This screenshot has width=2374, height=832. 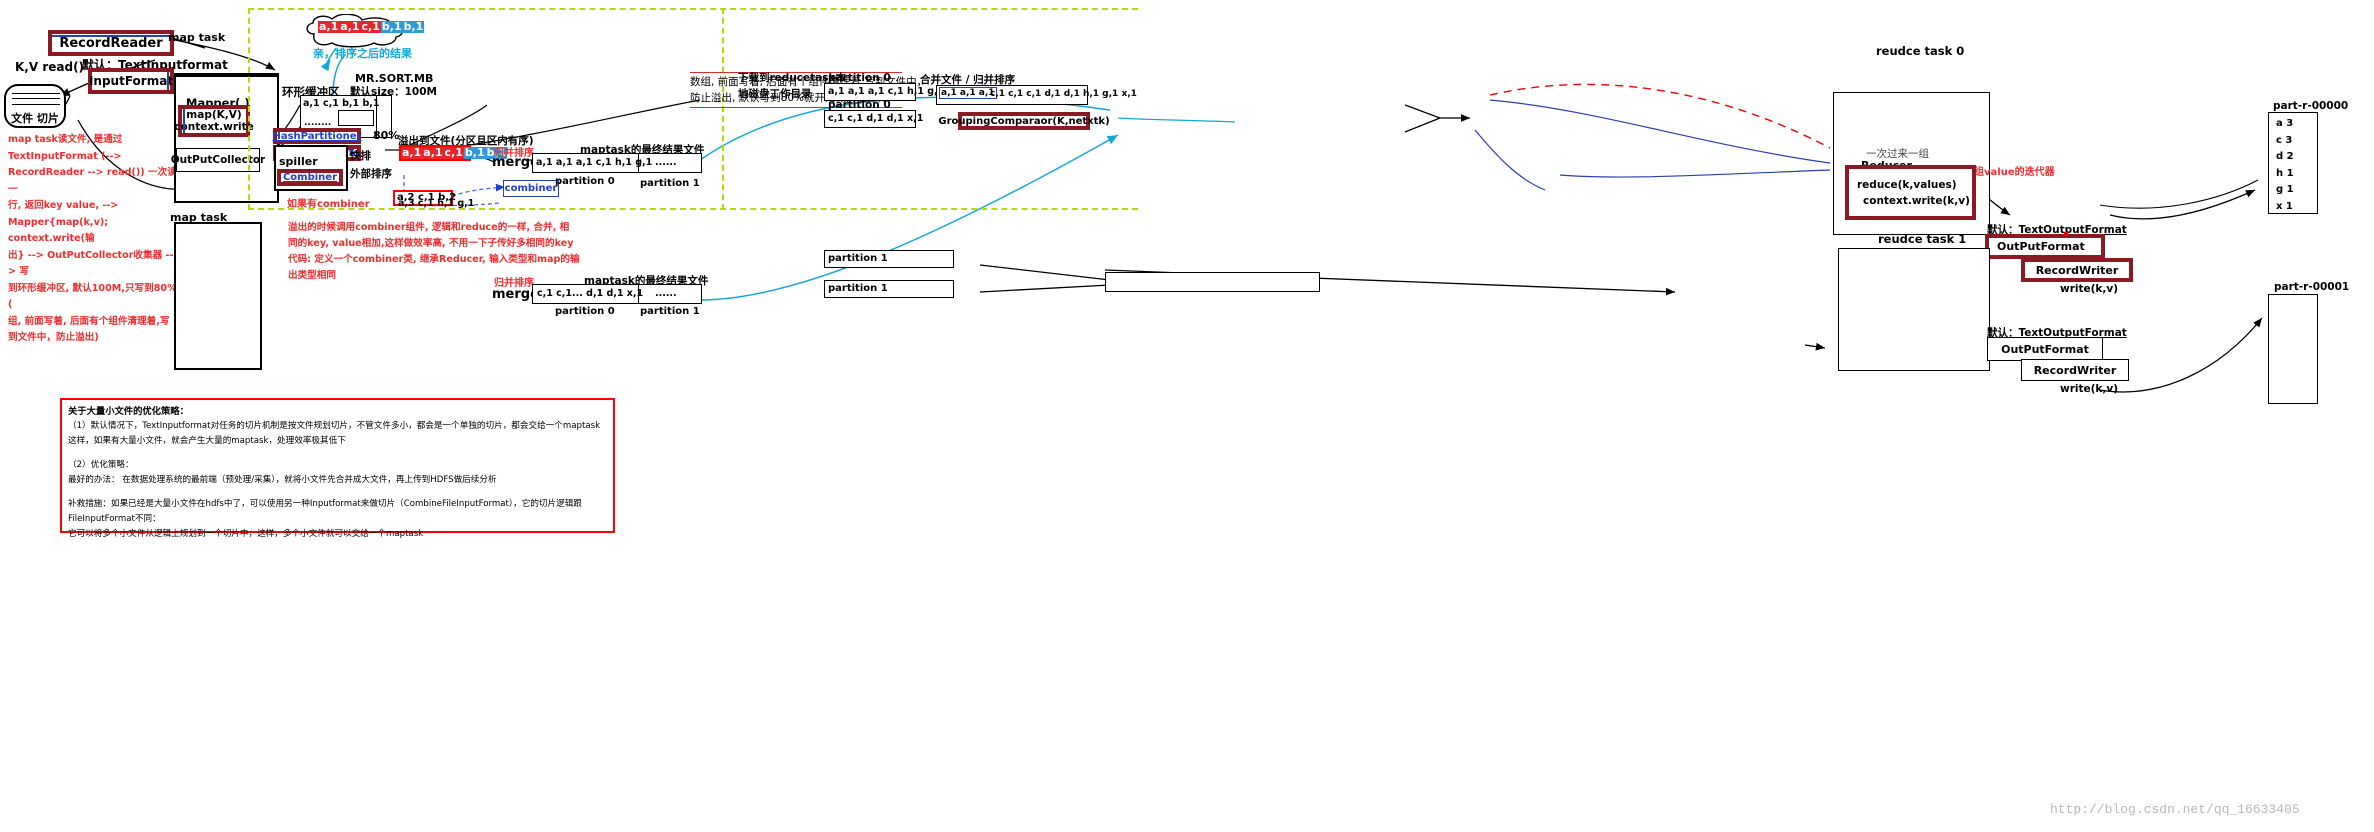 What do you see at coordinates (514, 283) in the screenshot?
I see `merge-sort-label-2: 归并排序` at bounding box center [514, 283].